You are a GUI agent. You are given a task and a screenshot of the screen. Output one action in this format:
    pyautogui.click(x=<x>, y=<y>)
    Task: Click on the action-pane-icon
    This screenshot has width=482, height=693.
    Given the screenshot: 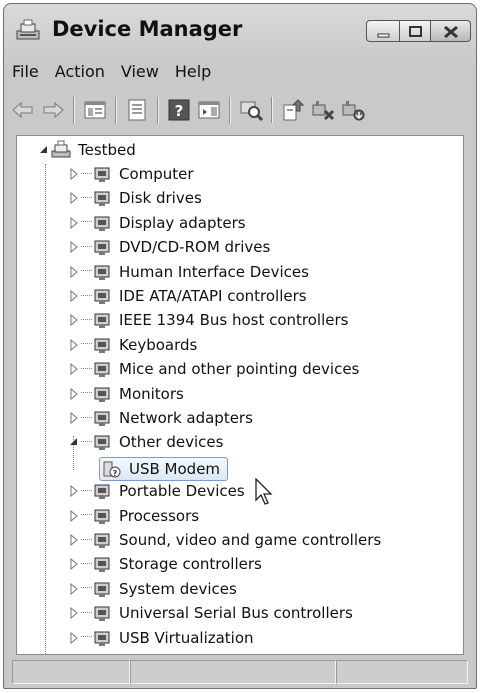 What is the action you would take?
    pyautogui.click(x=209, y=110)
    